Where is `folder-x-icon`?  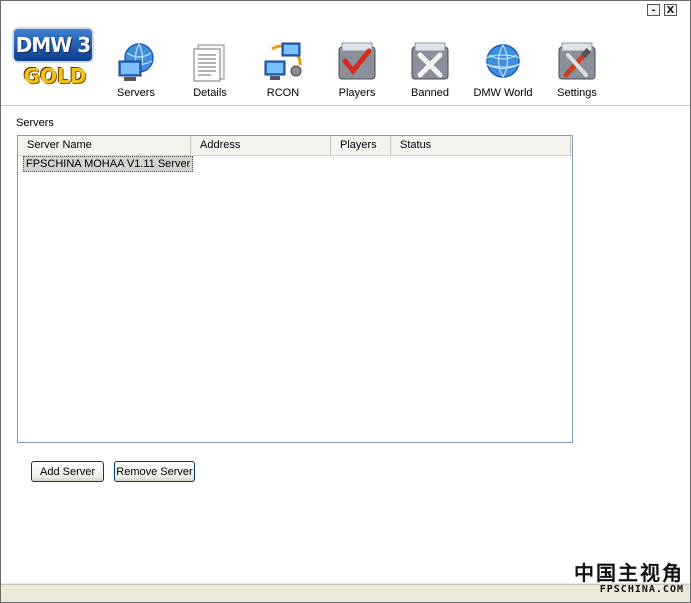 folder-x-icon is located at coordinates (430, 61).